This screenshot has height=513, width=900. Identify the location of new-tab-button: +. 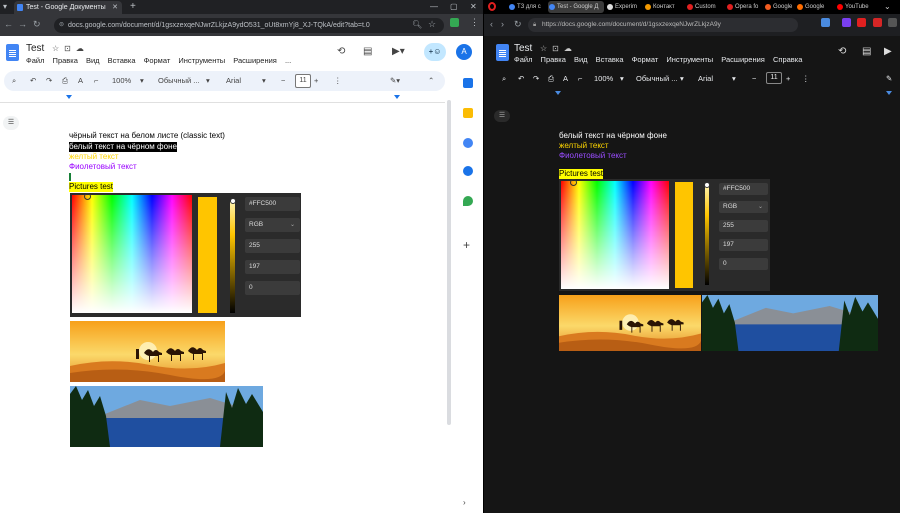
(133, 6).